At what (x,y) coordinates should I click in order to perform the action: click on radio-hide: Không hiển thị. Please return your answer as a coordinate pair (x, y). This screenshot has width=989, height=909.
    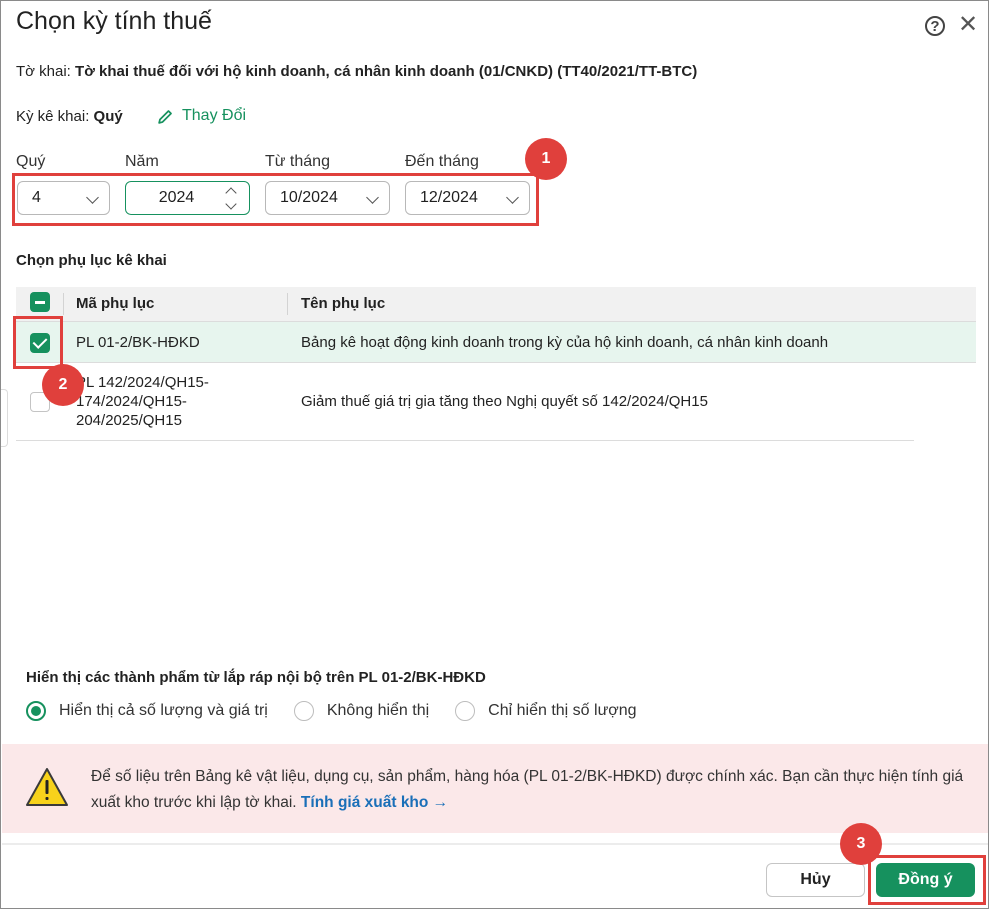
    Looking at the image, I should click on (361, 711).